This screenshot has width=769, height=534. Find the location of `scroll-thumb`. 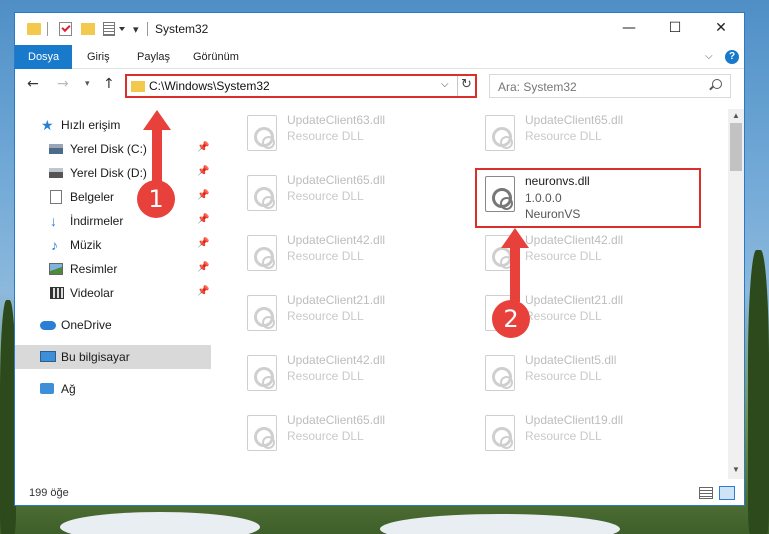

scroll-thumb is located at coordinates (736, 147).